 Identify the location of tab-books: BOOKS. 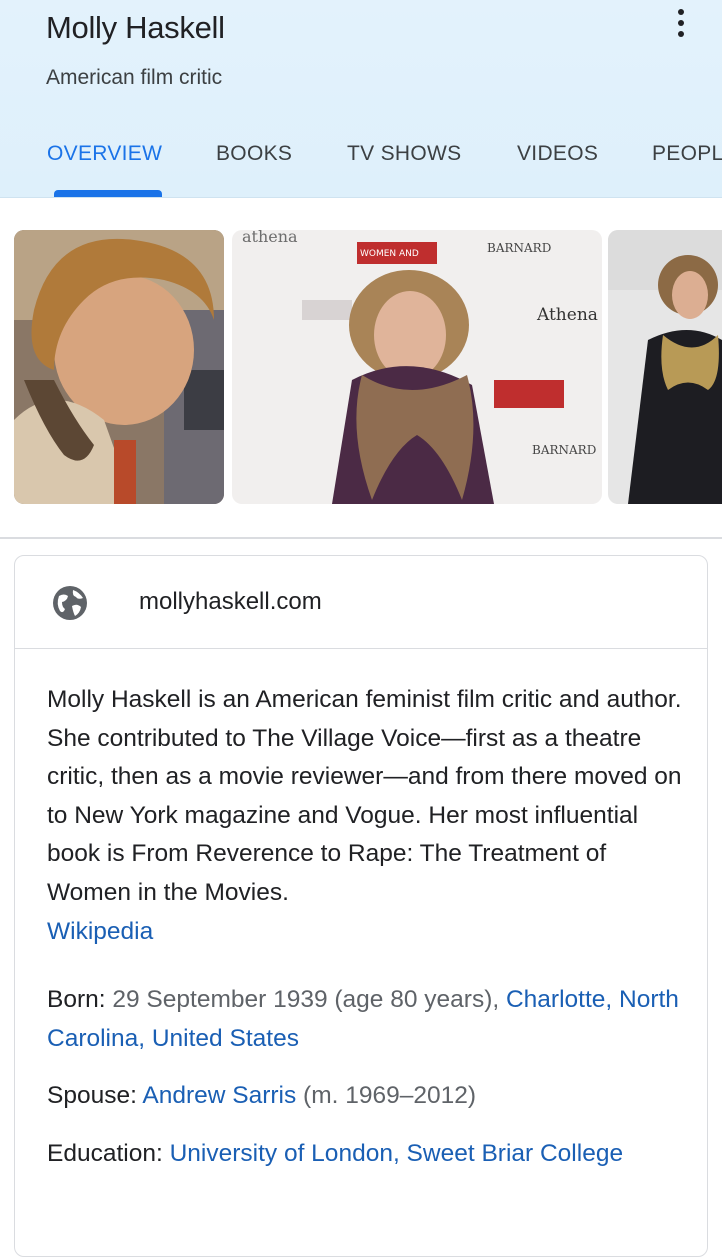
(254, 154).